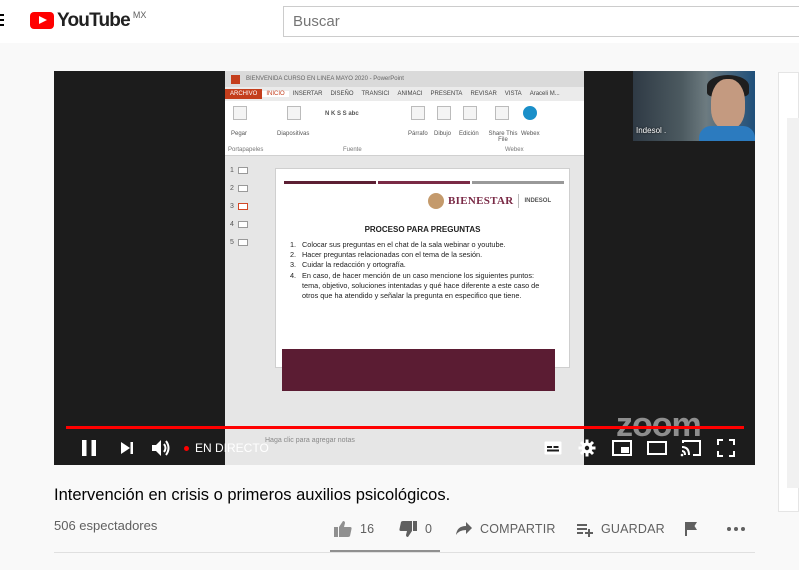 This screenshot has height=570, width=799. I want to click on youtube-play-icon, so click(42, 20).